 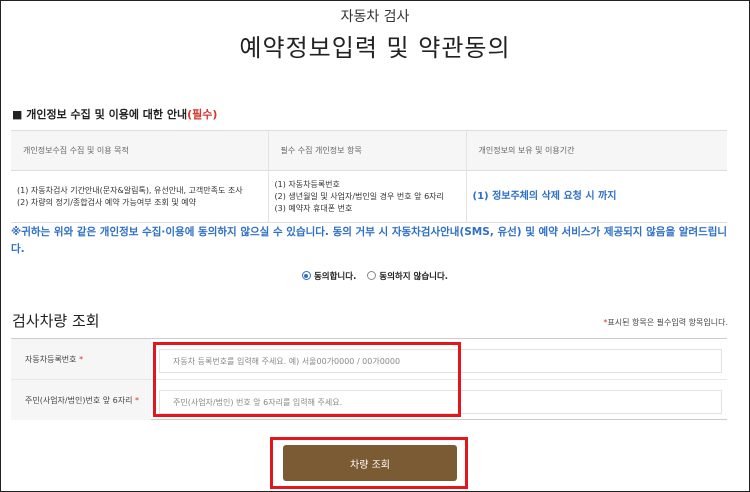 What do you see at coordinates (372, 275) in the screenshot?
I see `radio-unchecked-icon` at bounding box center [372, 275].